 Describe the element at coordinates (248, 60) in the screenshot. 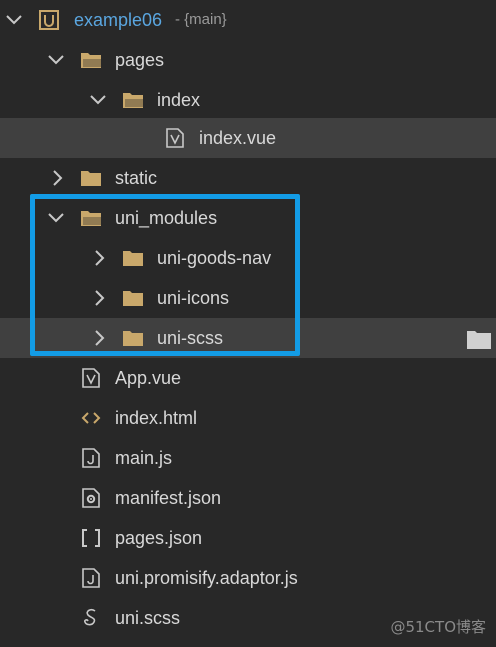

I see `folder-row-pages: pages` at that location.